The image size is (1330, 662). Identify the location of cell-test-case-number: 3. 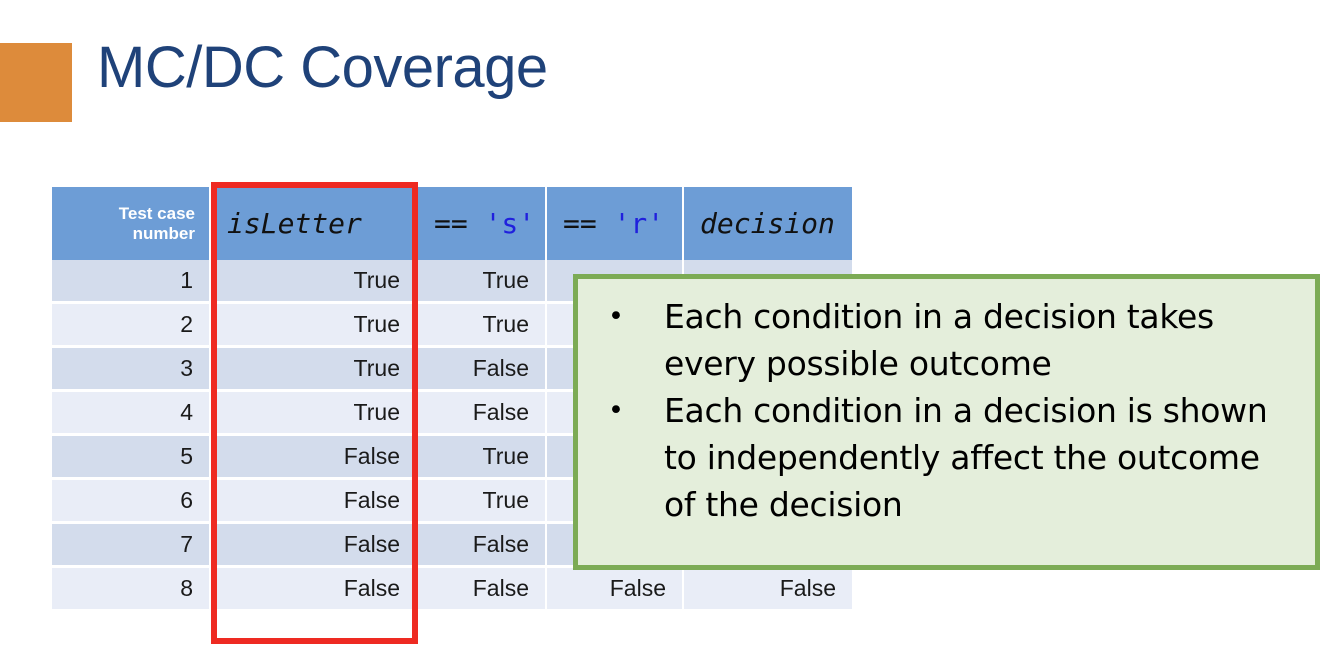
(131, 370).